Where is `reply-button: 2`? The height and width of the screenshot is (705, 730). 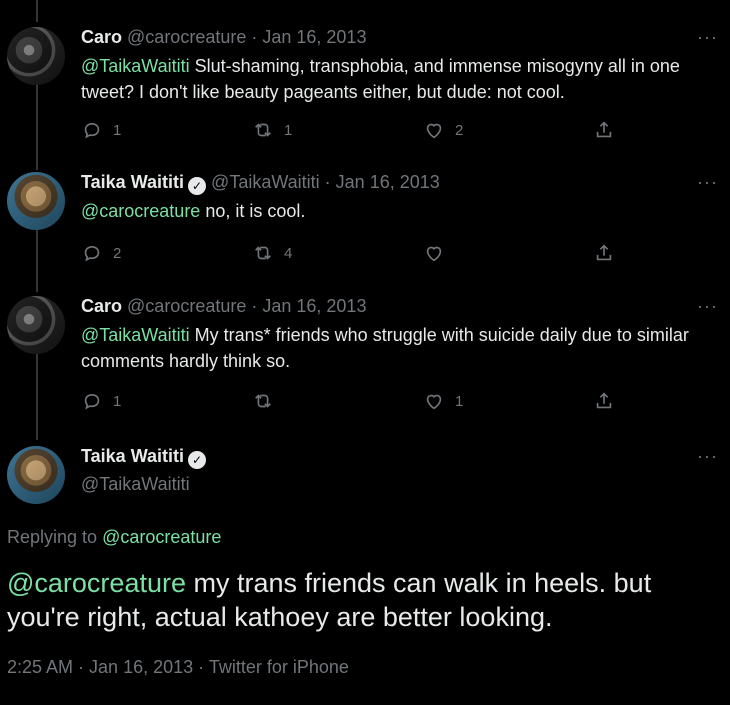
reply-button: 2 is located at coordinates (101, 253).